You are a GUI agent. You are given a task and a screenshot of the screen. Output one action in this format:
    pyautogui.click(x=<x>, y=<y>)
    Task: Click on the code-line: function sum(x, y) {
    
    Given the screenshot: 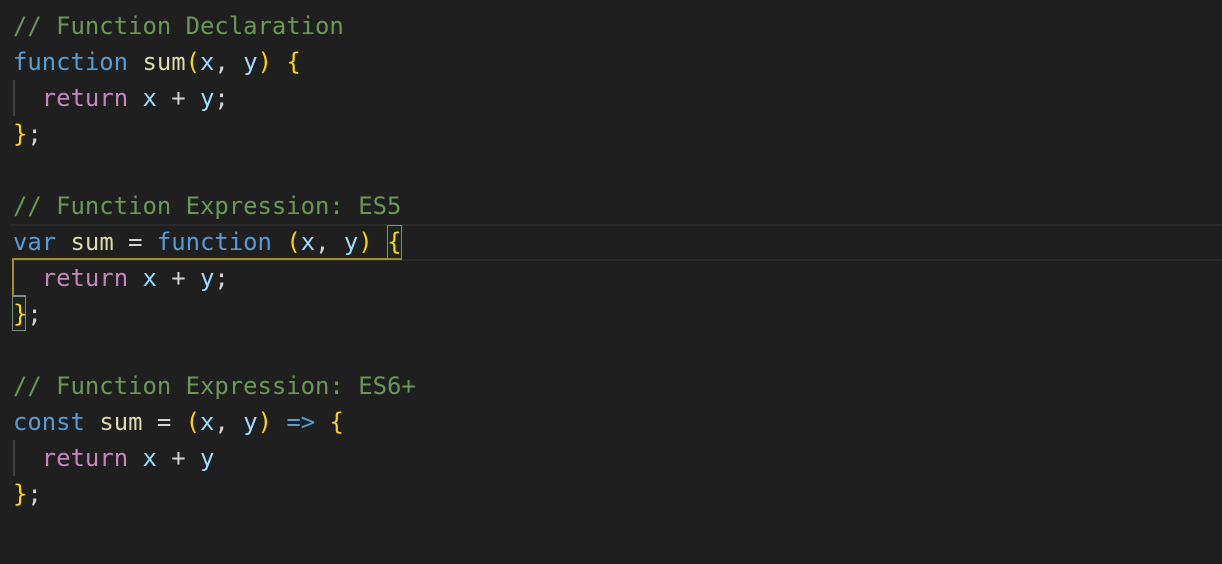 What is the action you would take?
    pyautogui.click(x=157, y=62)
    